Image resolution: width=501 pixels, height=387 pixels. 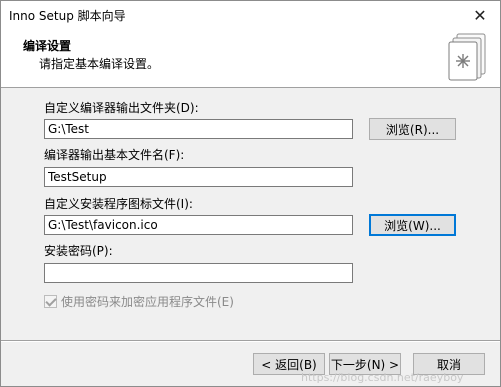 I want to click on window-title: Inno Setup 脚本向导, so click(x=67, y=16).